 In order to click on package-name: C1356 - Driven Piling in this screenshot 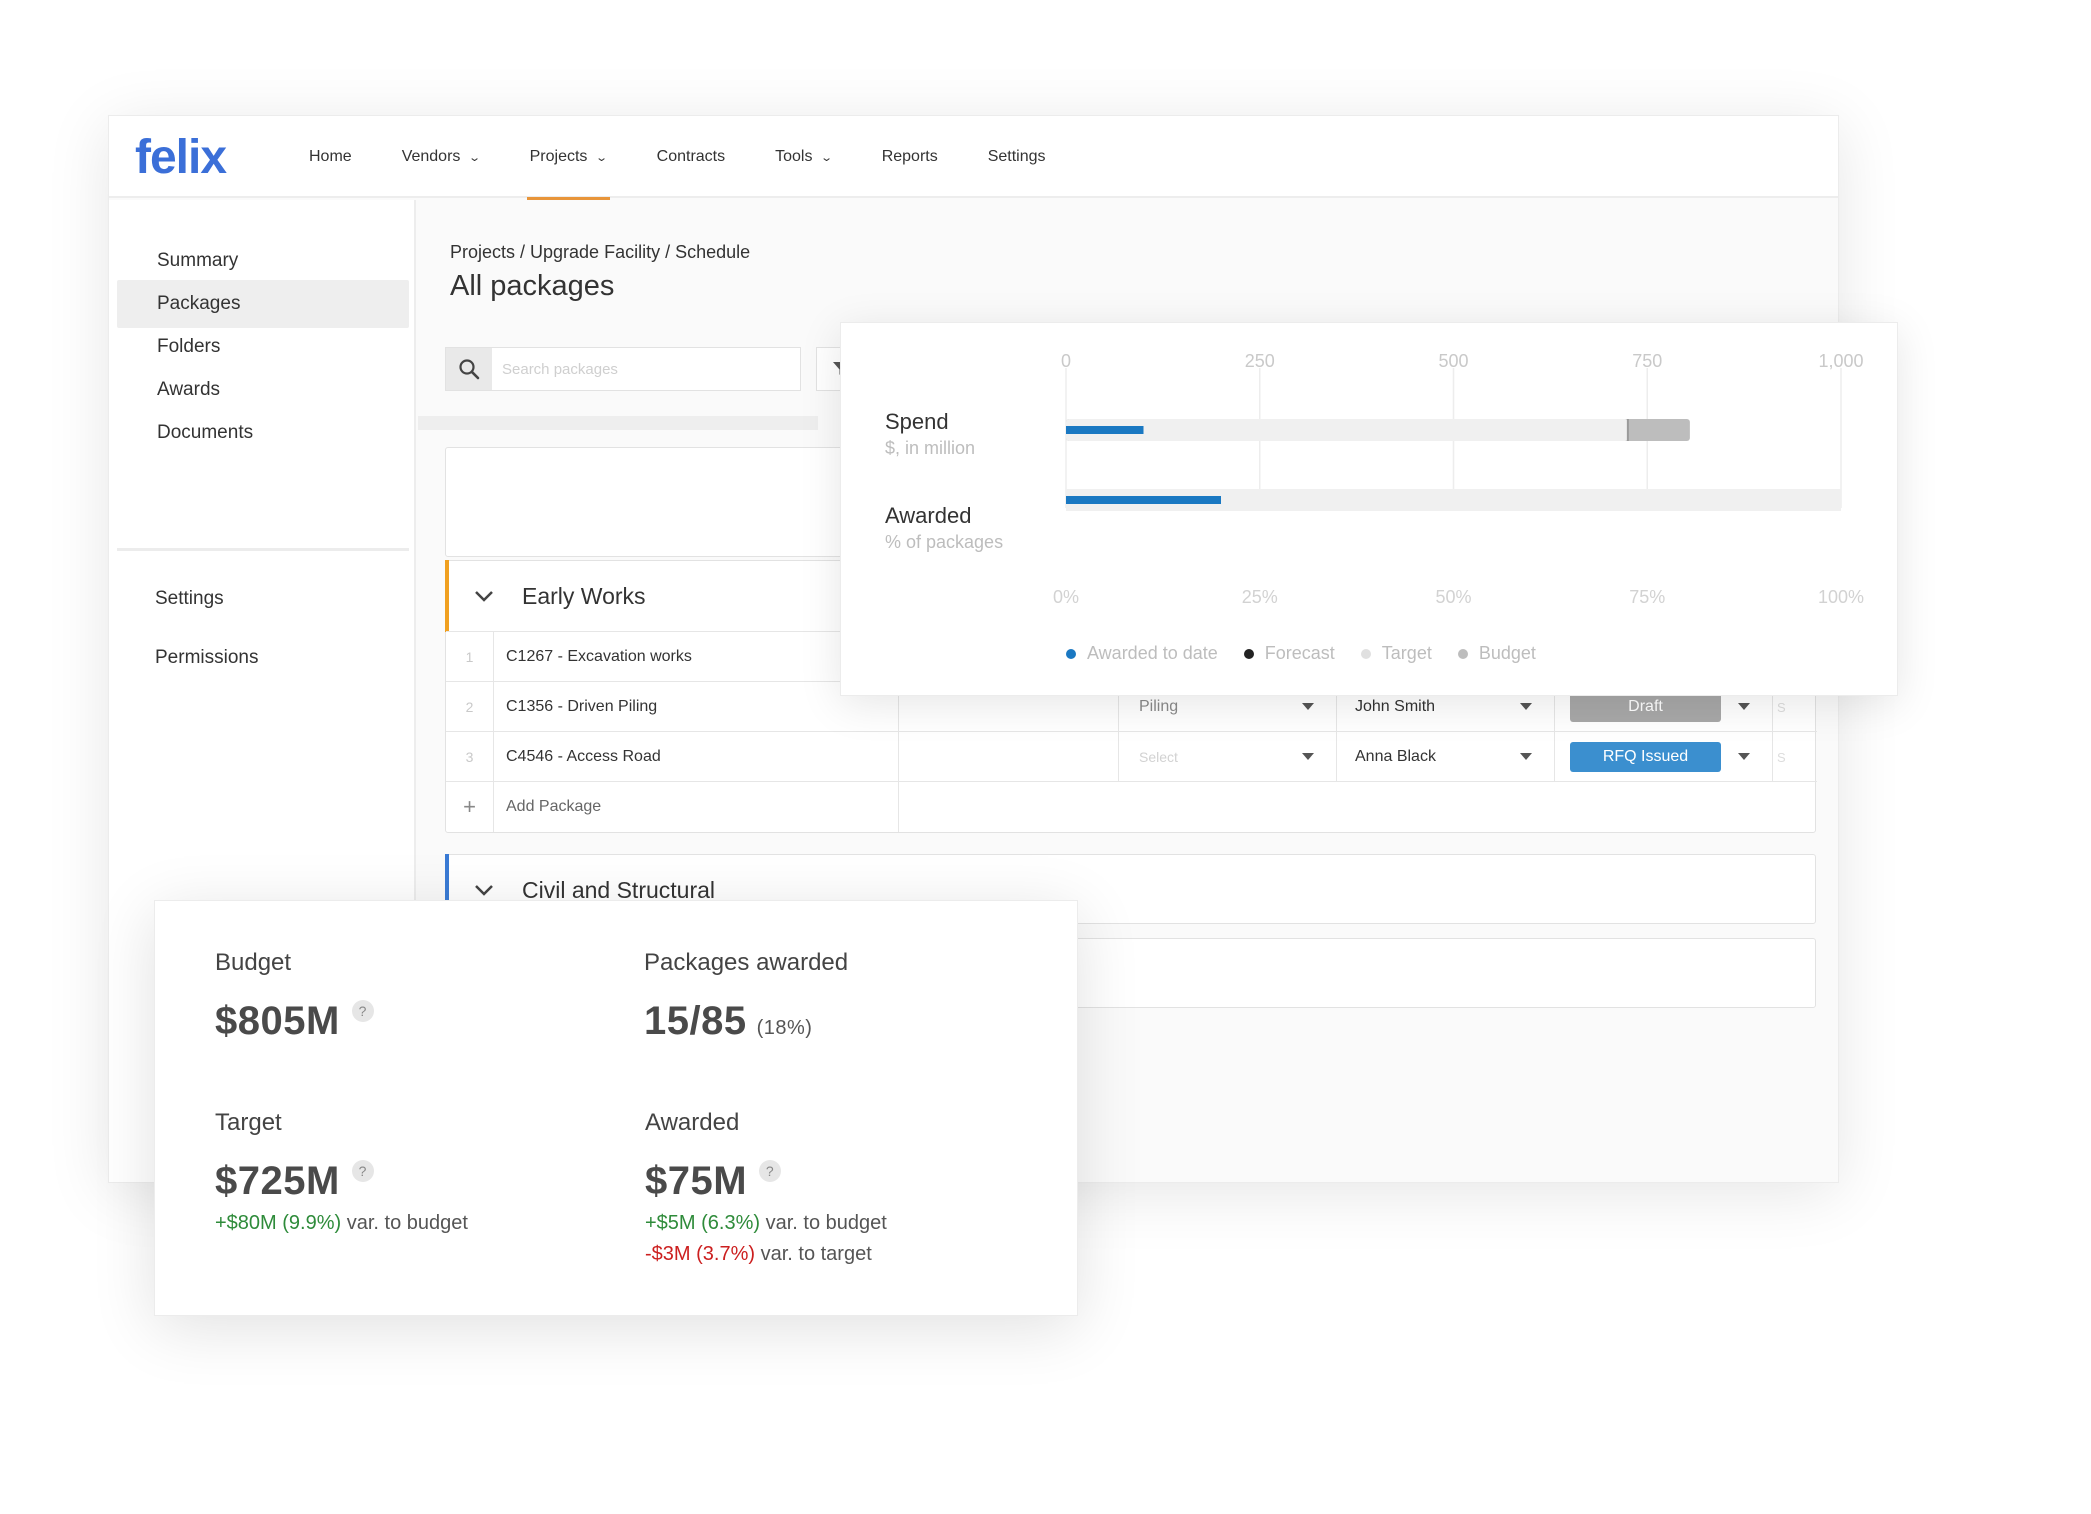, I will do `click(696, 707)`.